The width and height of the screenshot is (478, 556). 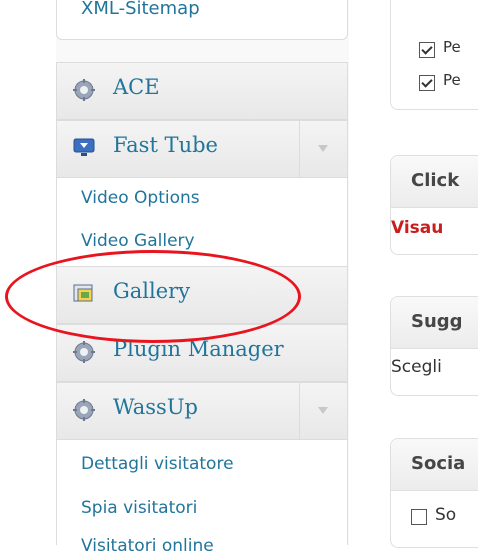 I want to click on submenu-link-spia-visitatori: Spia visitatori, so click(x=139, y=508).